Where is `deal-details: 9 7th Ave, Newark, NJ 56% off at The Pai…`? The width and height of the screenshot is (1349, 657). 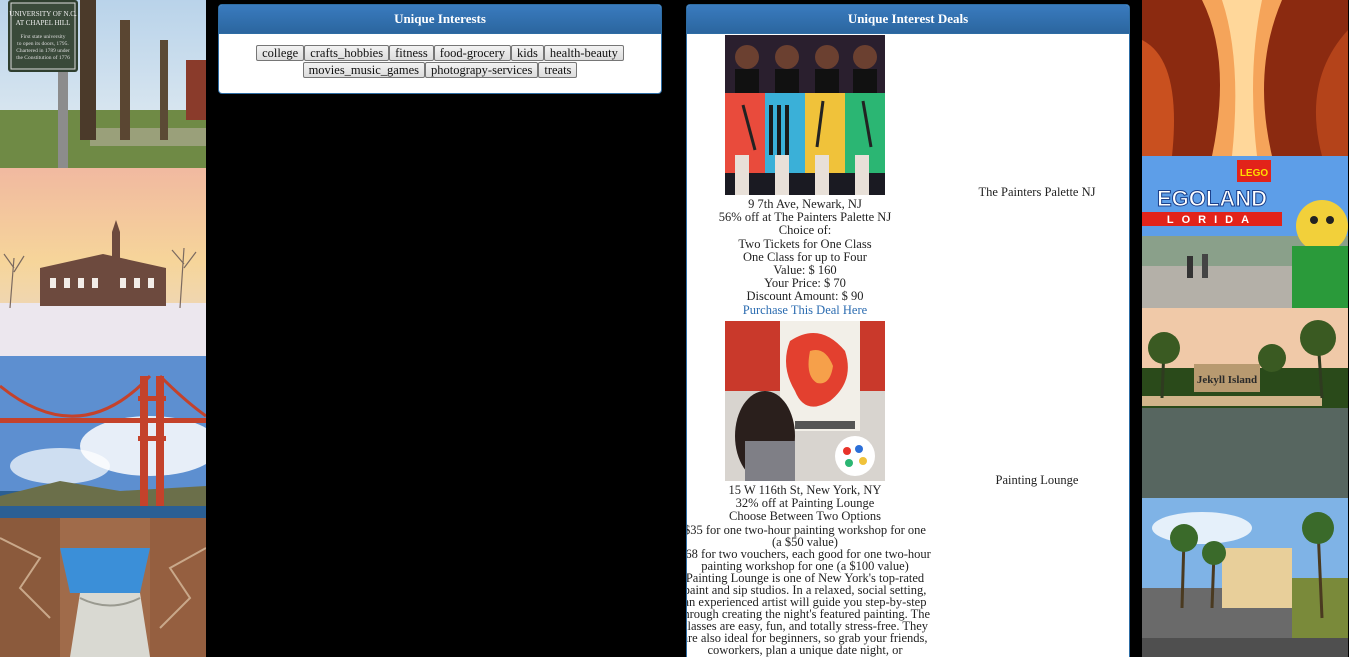
deal-details: 9 7th Ave, Newark, NJ 56% off at The Pai… is located at coordinates (809, 176).